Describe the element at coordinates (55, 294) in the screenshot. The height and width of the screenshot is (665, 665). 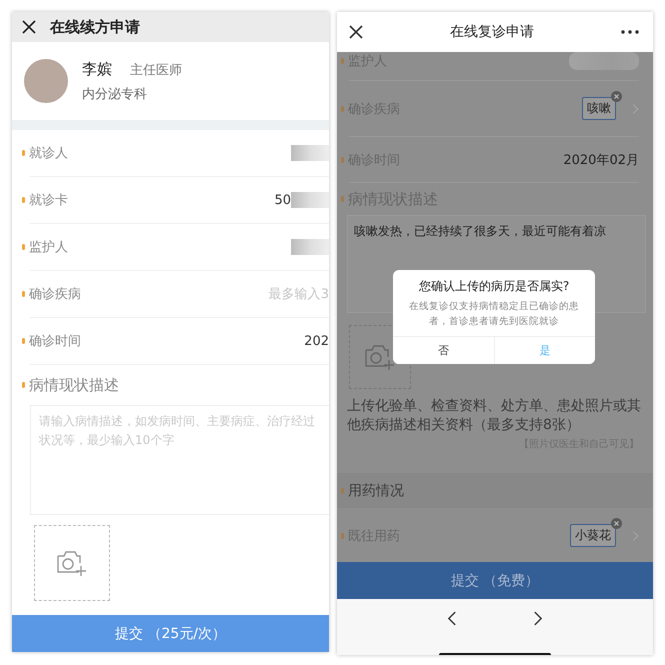
I see `field-label: 确诊疾病` at that location.